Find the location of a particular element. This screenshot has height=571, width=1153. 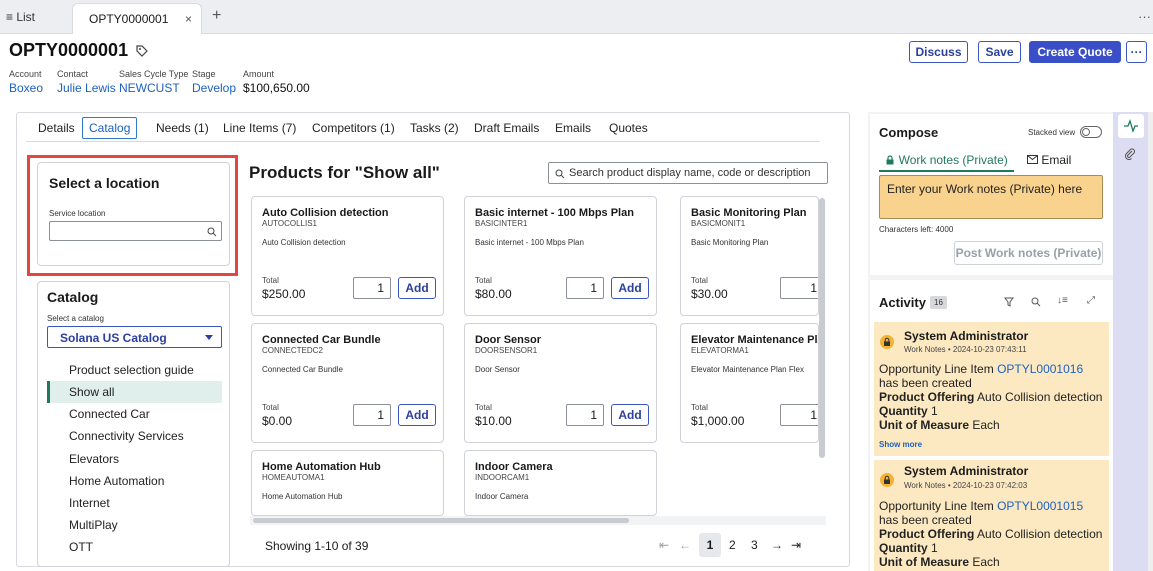

work-notes-textarea: Enter your Work notes (Private) here is located at coordinates (991, 197).